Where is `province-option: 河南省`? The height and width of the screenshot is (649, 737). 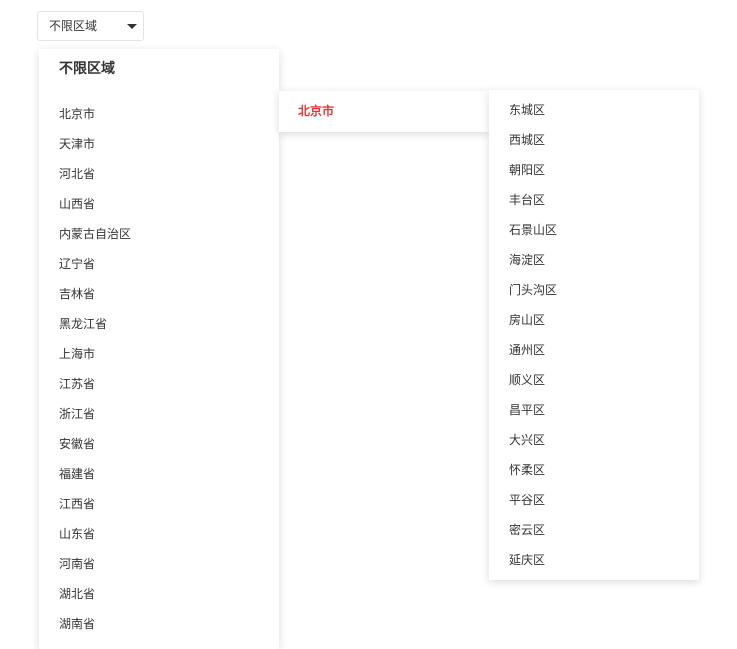
province-option: 河南省 is located at coordinates (159, 564).